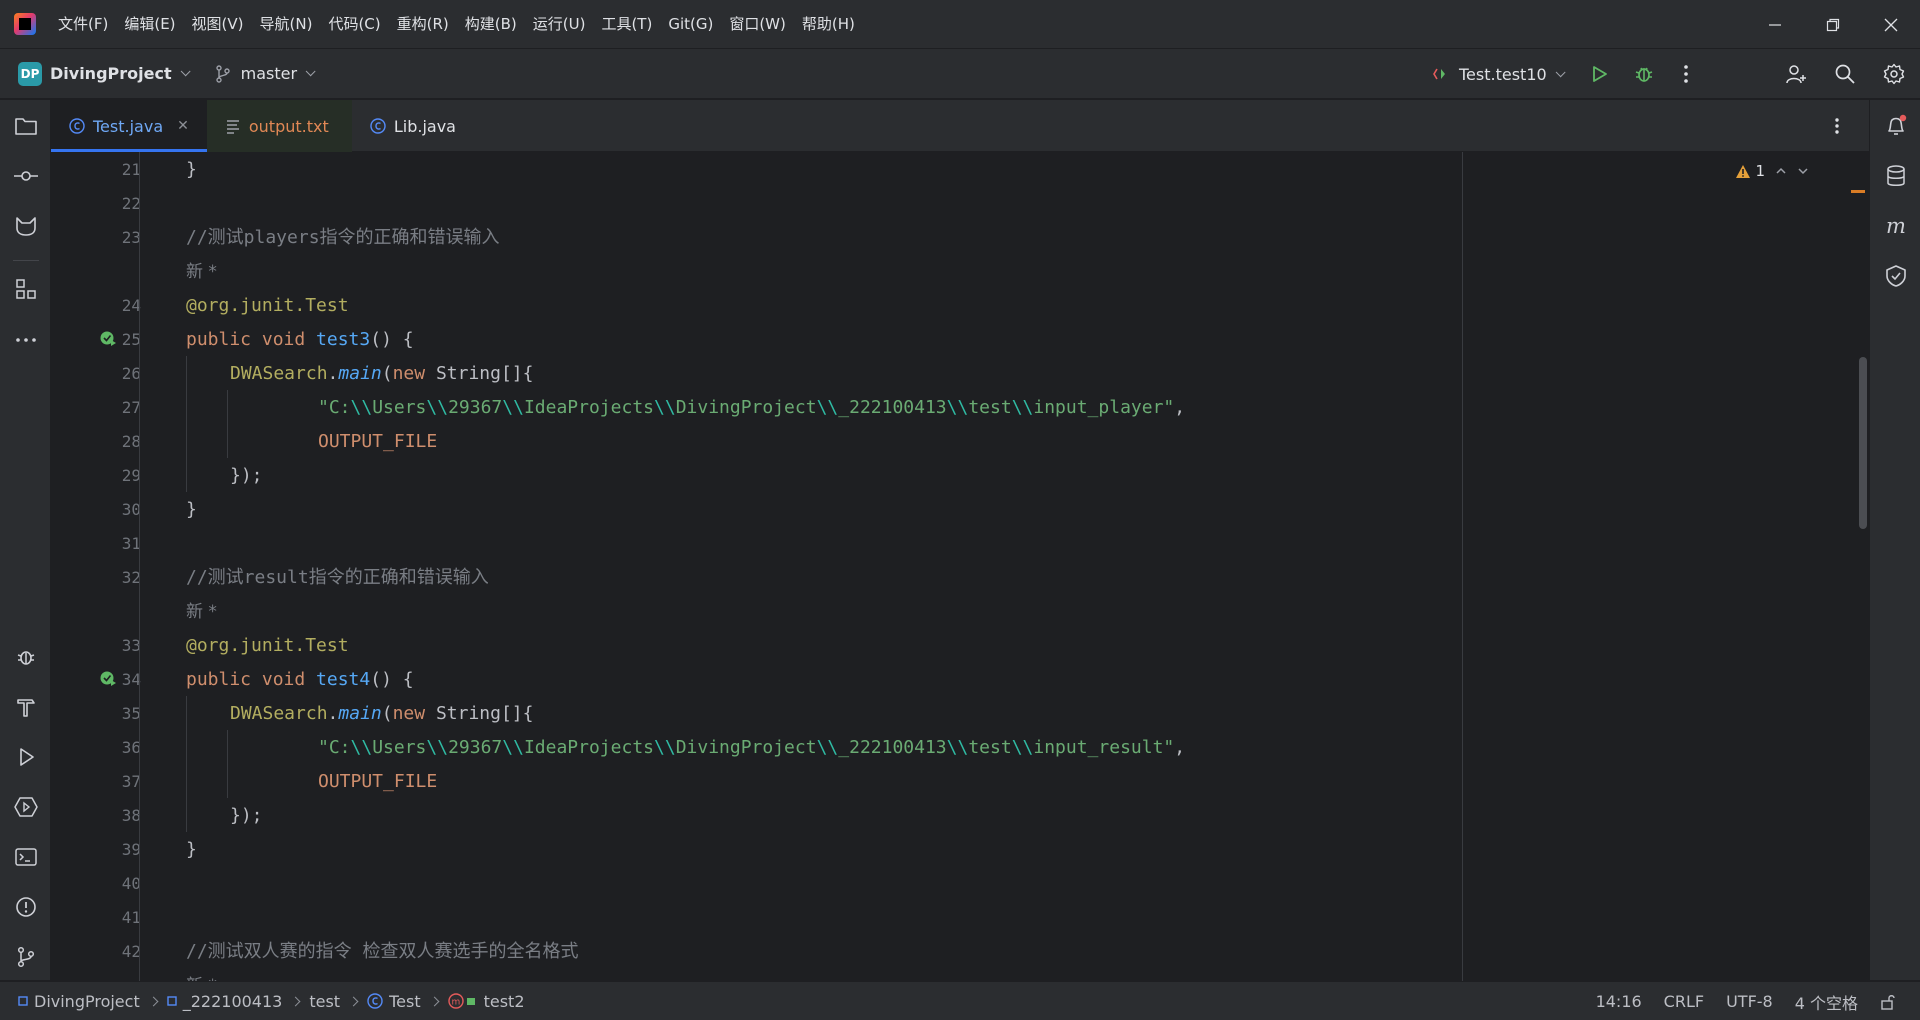  Describe the element at coordinates (588, 747) in the screenshot. I see `code-token: IdeaProjects` at that location.